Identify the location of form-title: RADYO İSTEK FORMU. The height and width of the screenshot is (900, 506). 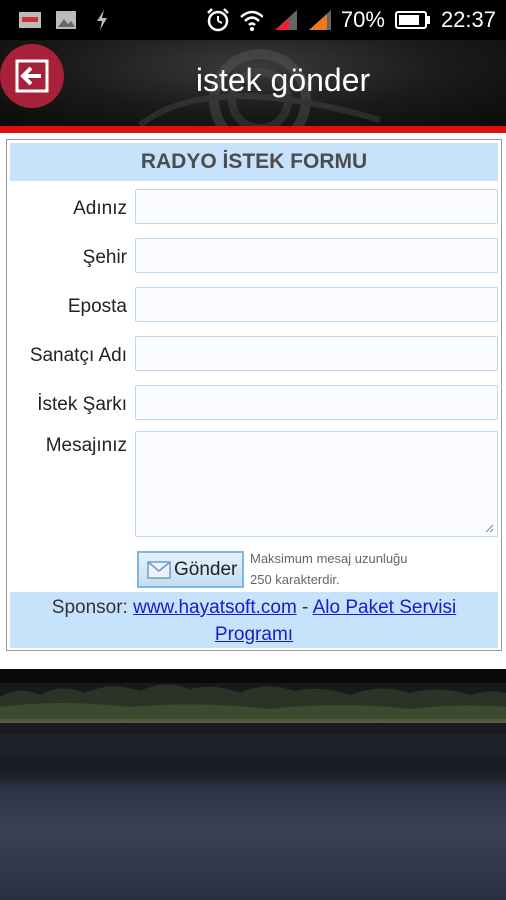
(254, 162).